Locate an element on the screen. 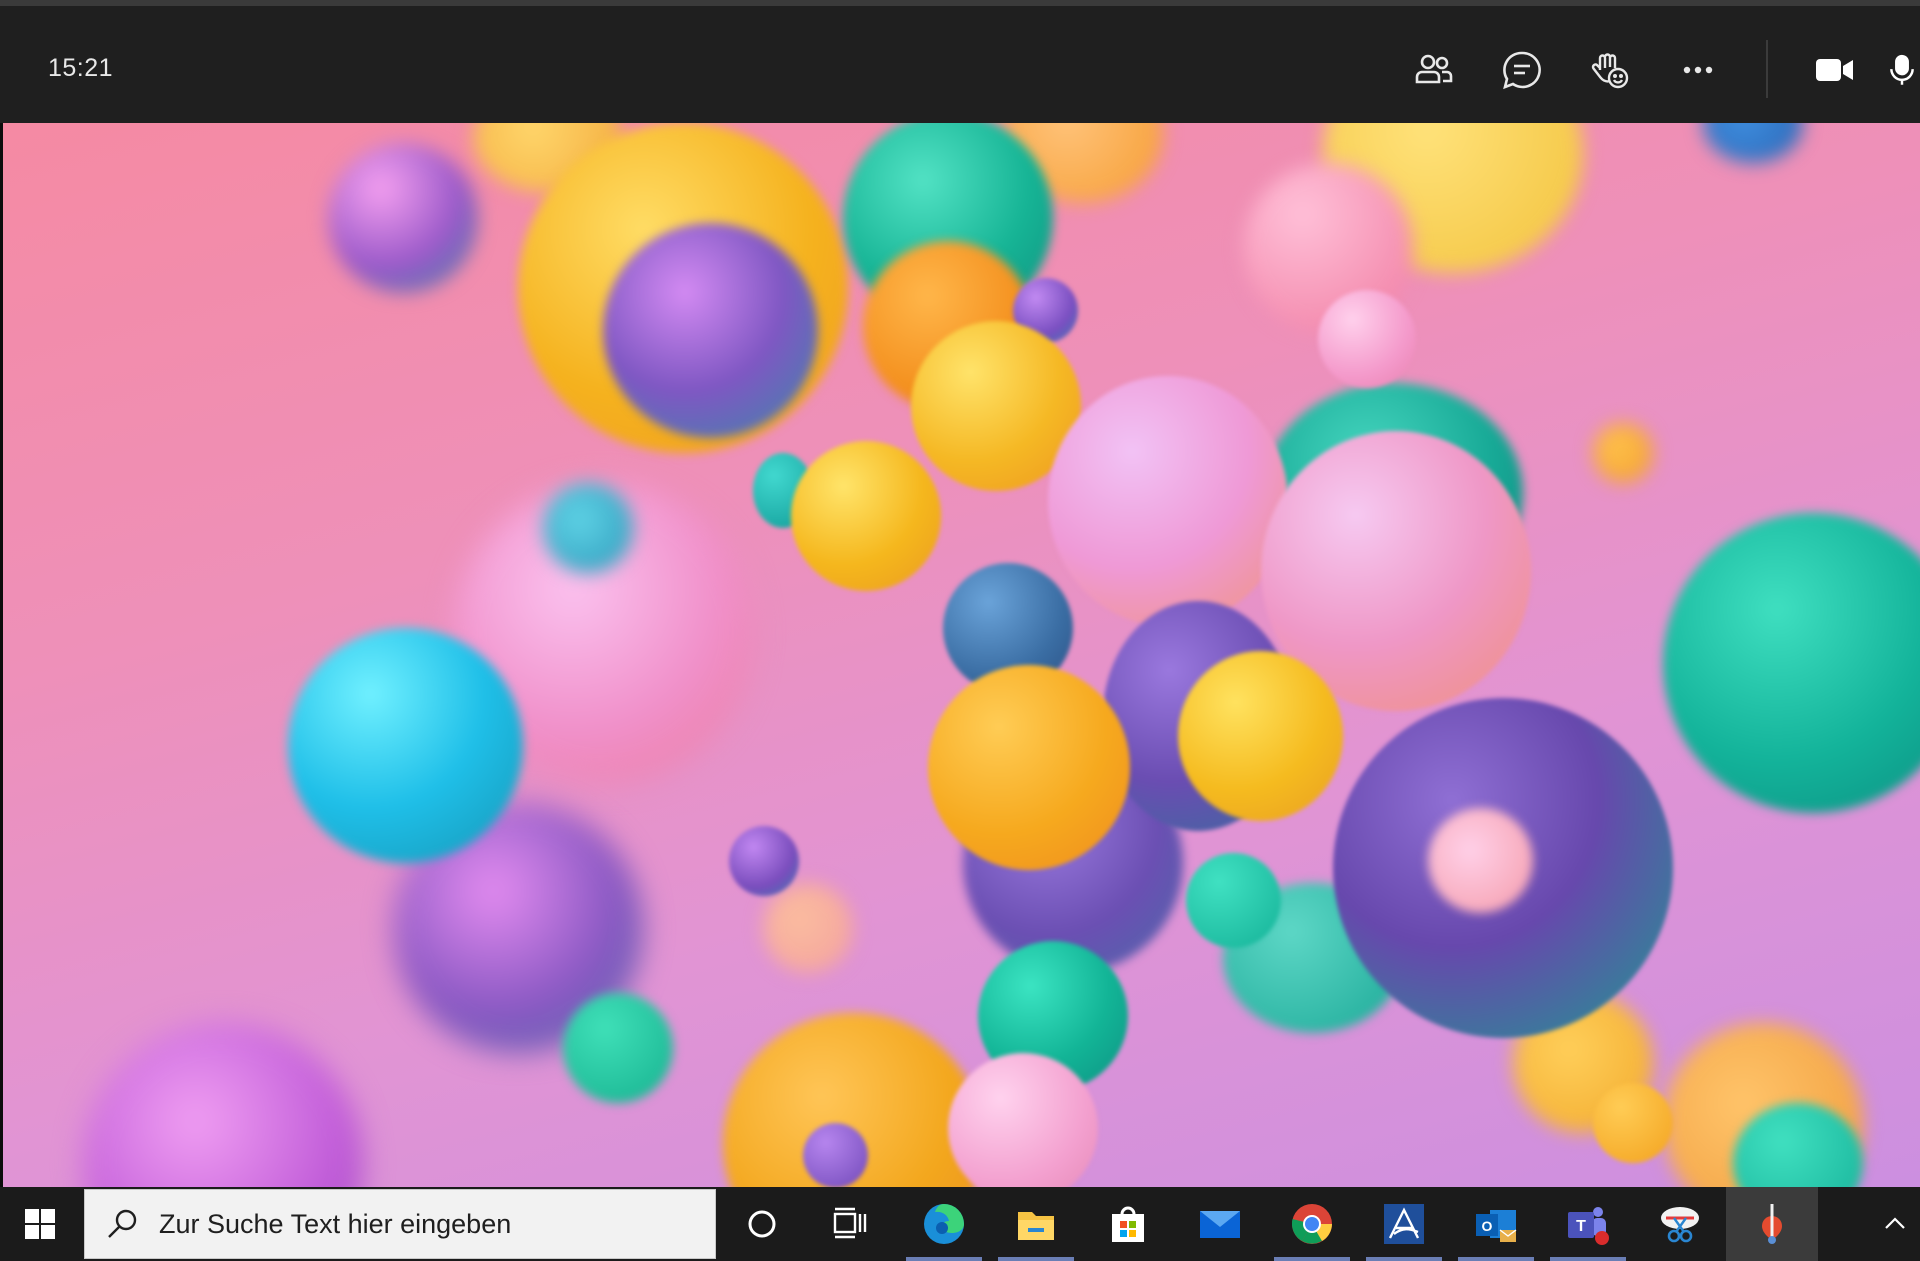 The width and height of the screenshot is (1920, 1261). cortana-icon is located at coordinates (762, 1224).